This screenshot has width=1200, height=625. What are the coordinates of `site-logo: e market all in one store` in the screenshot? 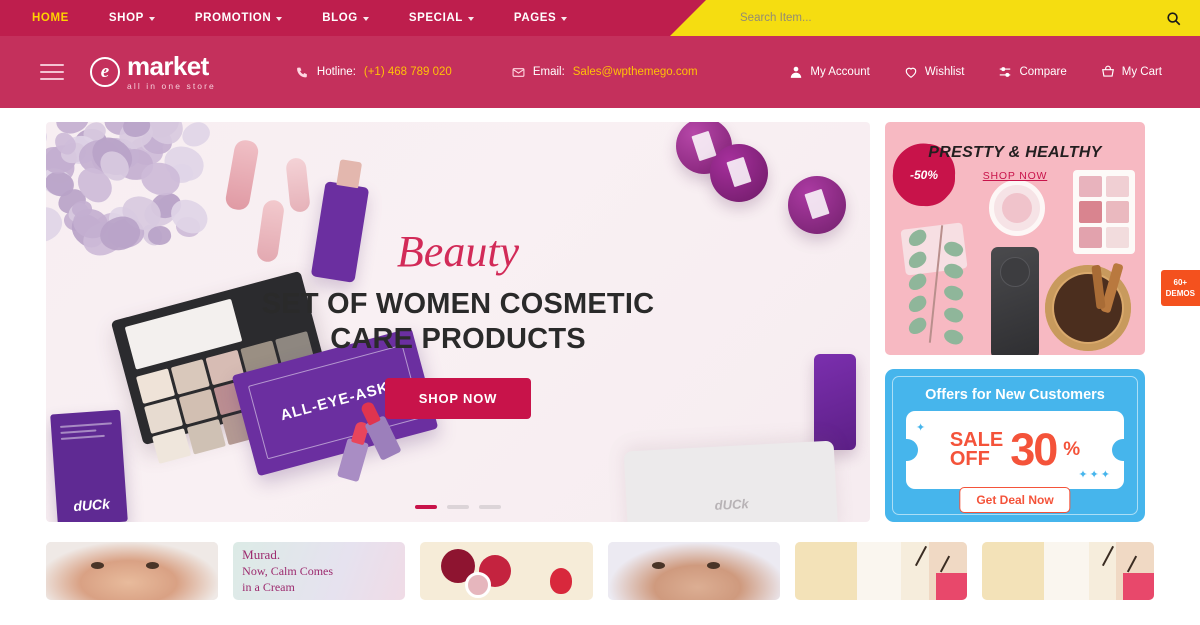 It's located at (153, 72).